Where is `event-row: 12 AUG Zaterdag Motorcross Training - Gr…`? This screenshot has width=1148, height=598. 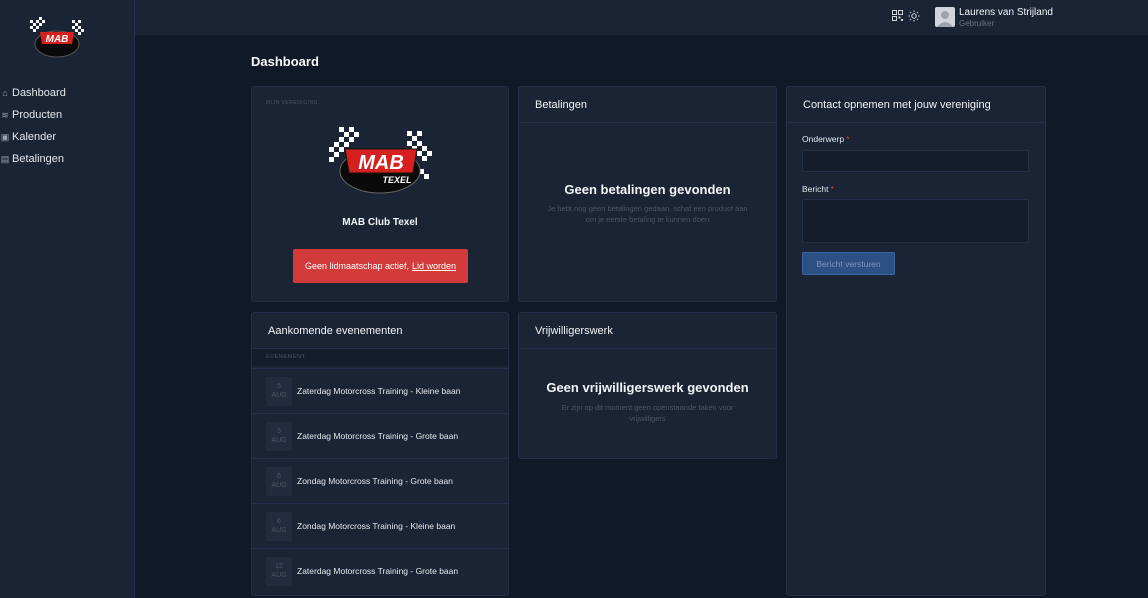
event-row: 12 AUG Zaterdag Motorcross Training - Gr… is located at coordinates (380, 570).